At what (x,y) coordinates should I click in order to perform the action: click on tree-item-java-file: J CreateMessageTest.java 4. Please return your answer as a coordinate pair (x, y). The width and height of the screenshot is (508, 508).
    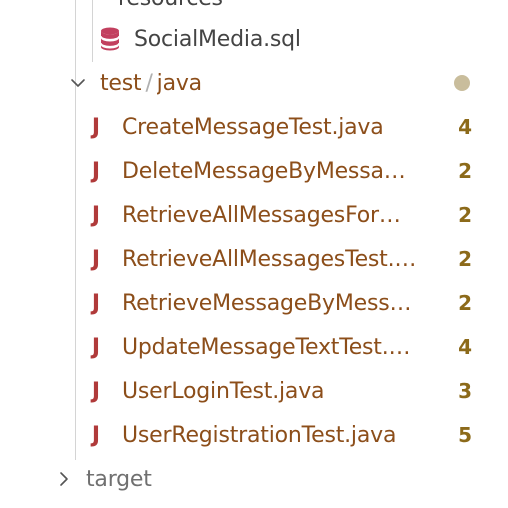
    Looking at the image, I should click on (254, 127).